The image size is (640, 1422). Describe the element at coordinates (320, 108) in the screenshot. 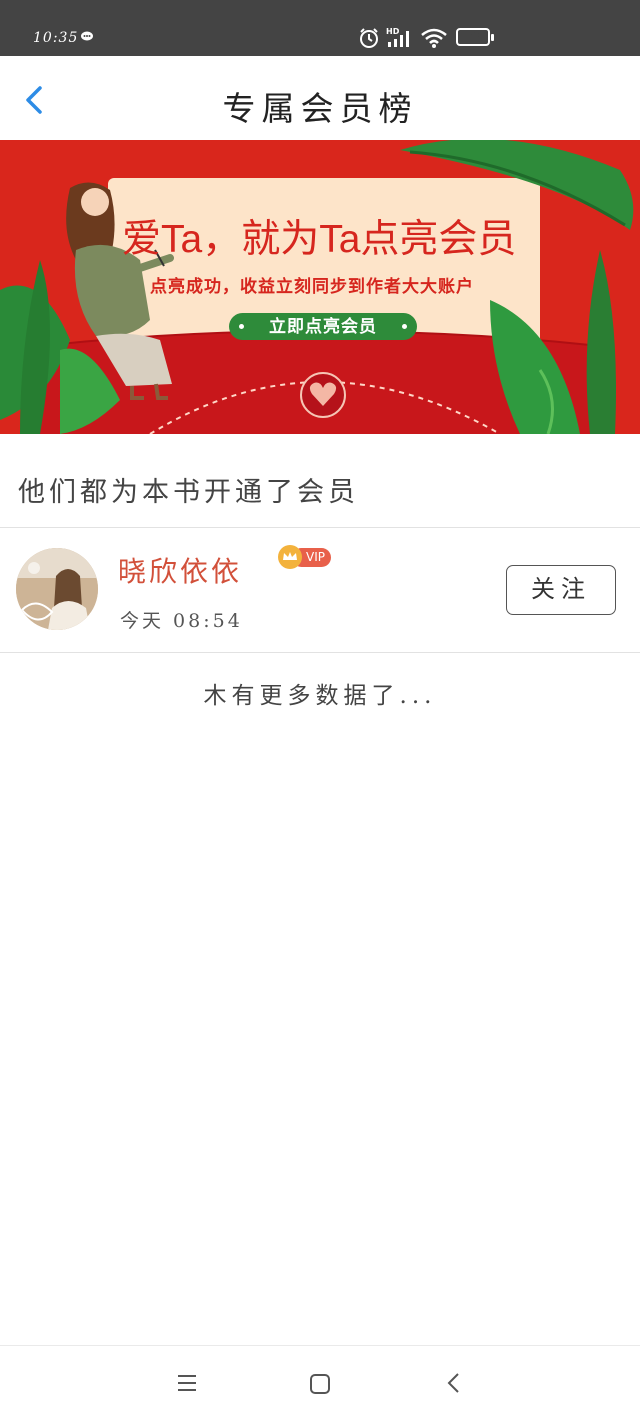

I see `page-title: 专属会员榜` at that location.